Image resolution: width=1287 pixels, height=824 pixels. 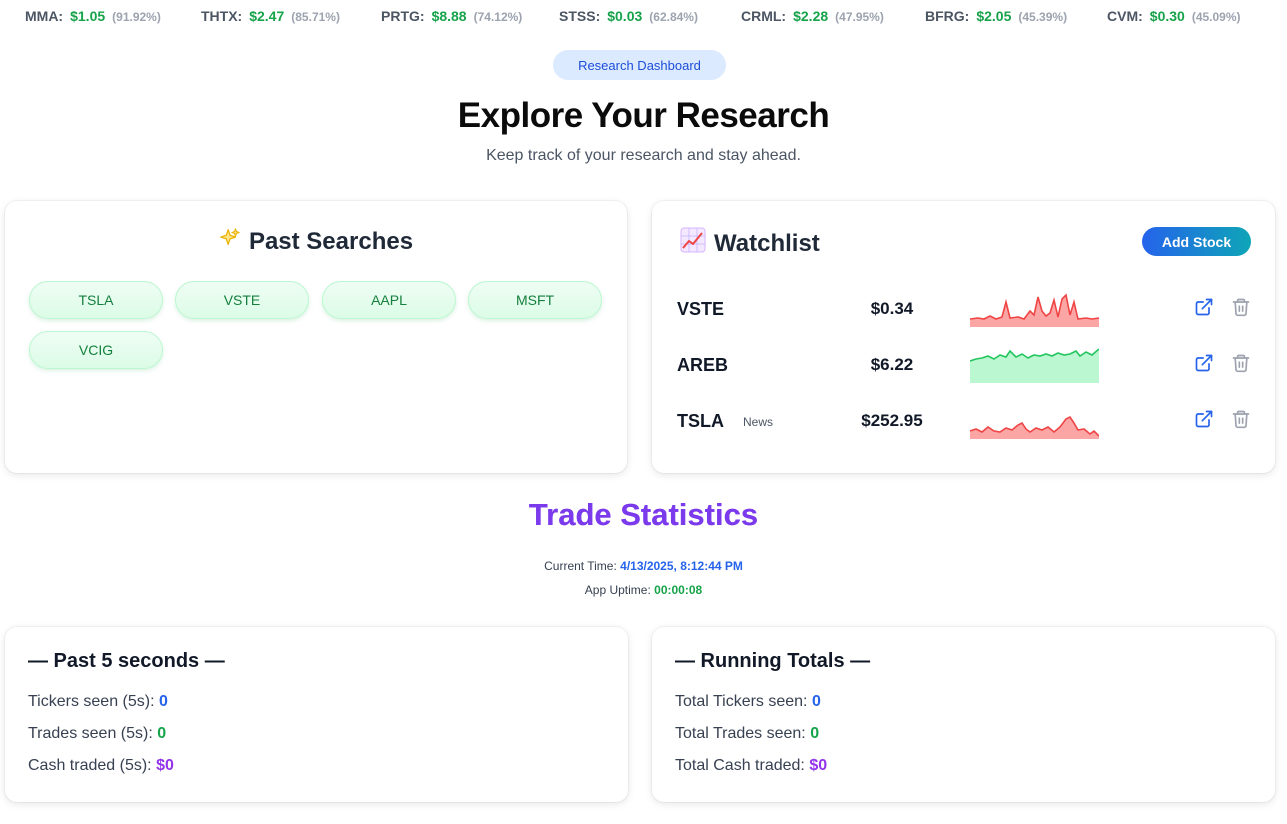 I want to click on ticker-percent: (45.09%), so click(x=1216, y=17).